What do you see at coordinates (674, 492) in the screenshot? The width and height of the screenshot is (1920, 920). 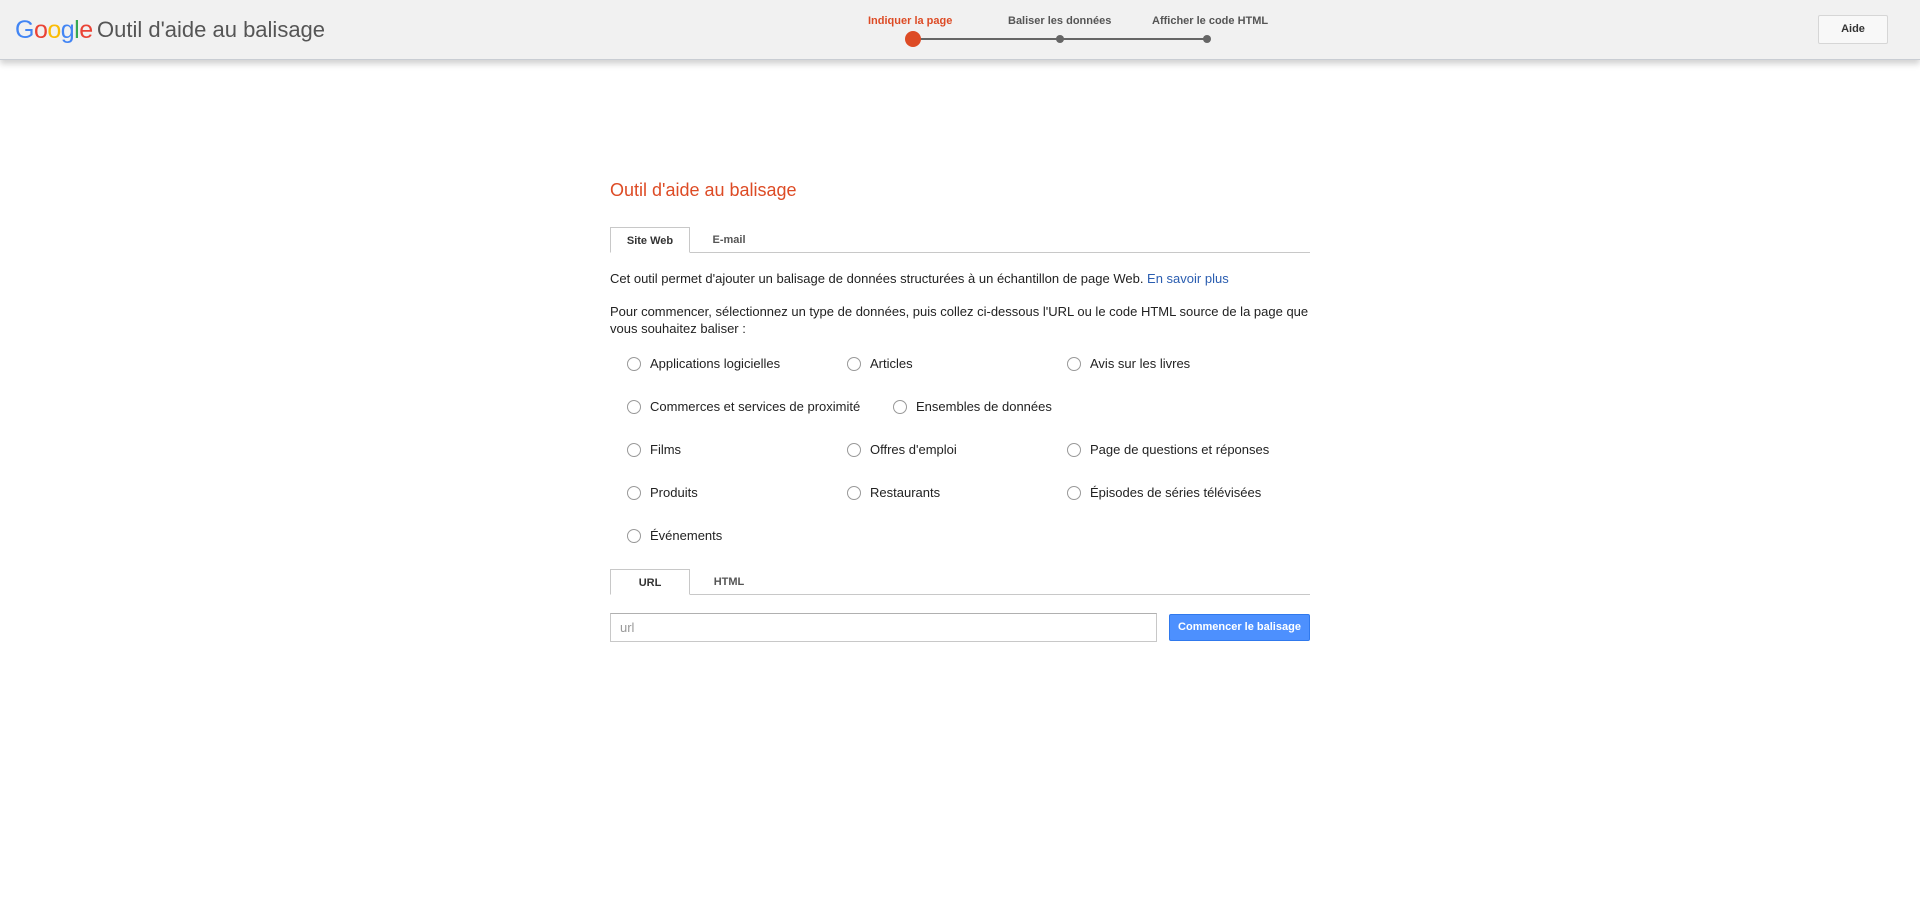 I see `radio-label: Produits` at bounding box center [674, 492].